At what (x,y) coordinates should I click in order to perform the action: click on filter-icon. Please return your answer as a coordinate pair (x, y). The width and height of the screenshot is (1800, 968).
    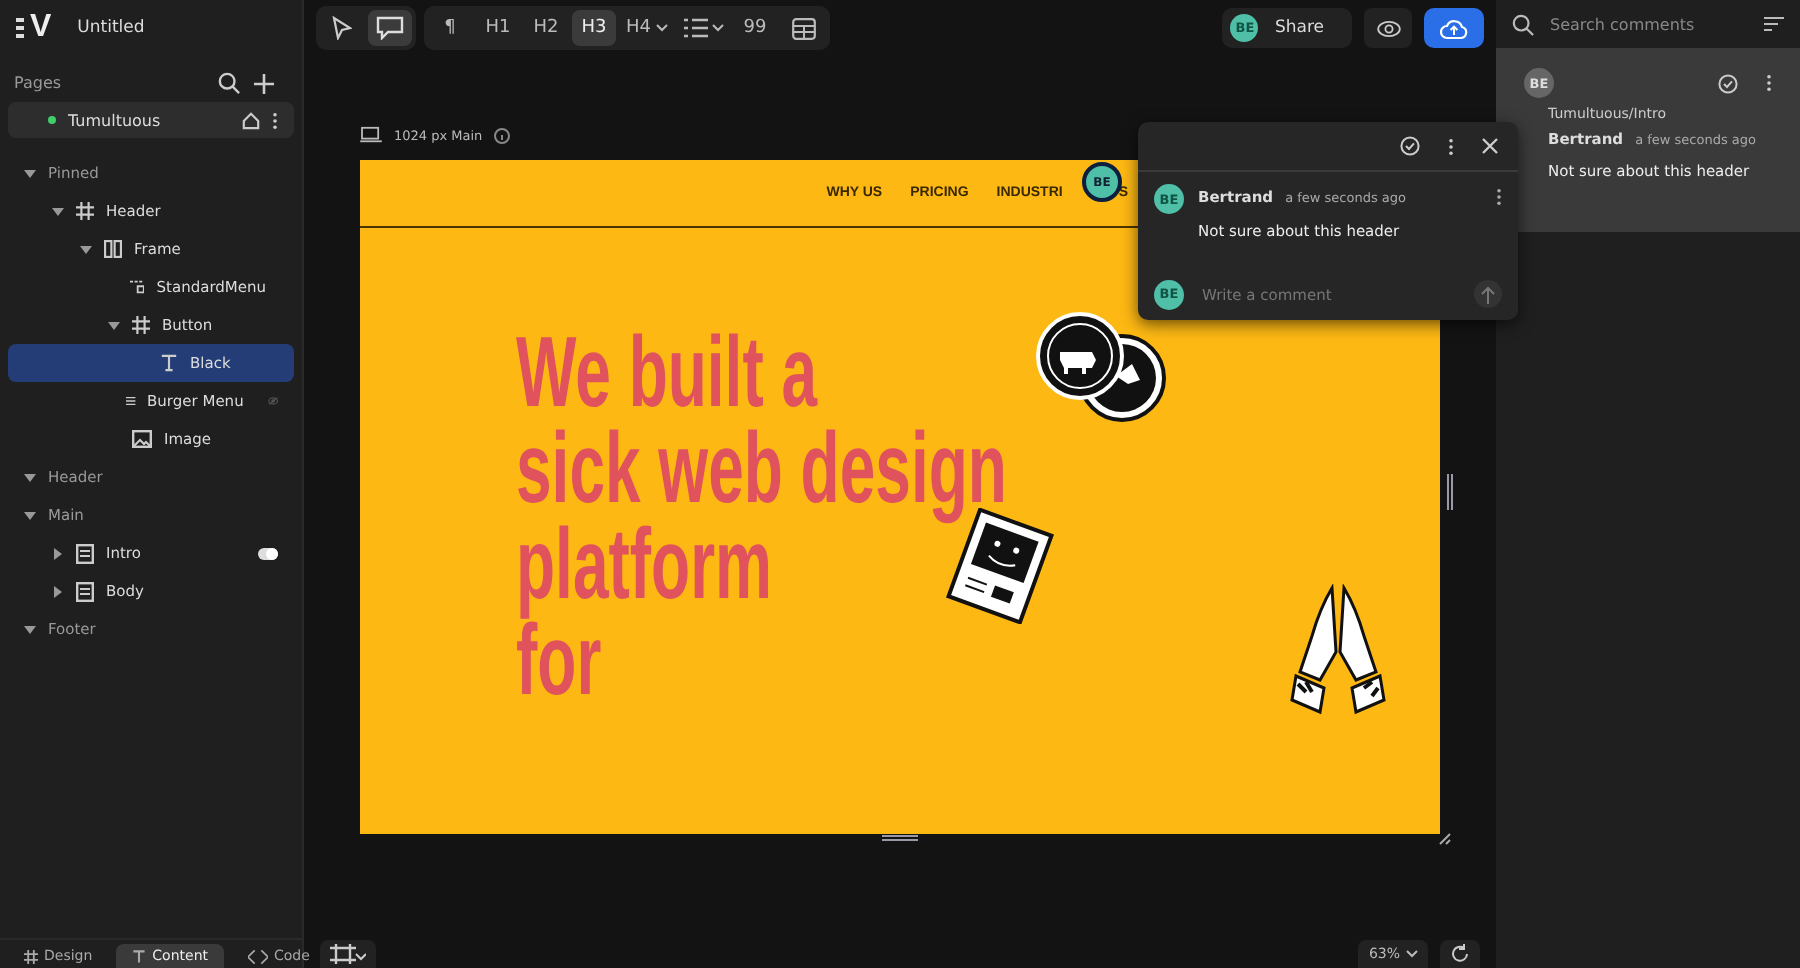
    Looking at the image, I should click on (1774, 24).